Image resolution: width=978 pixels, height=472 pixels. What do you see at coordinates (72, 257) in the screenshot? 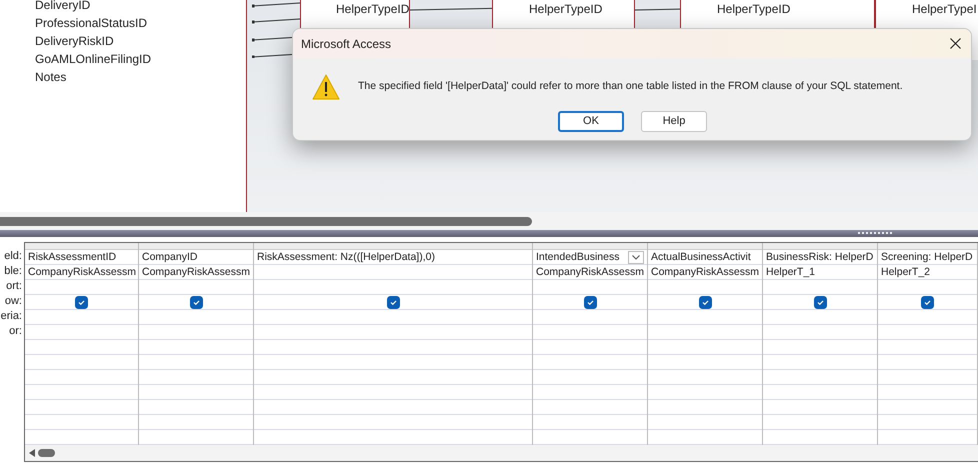
I see `field-text: RiskAssessmentID` at bounding box center [72, 257].